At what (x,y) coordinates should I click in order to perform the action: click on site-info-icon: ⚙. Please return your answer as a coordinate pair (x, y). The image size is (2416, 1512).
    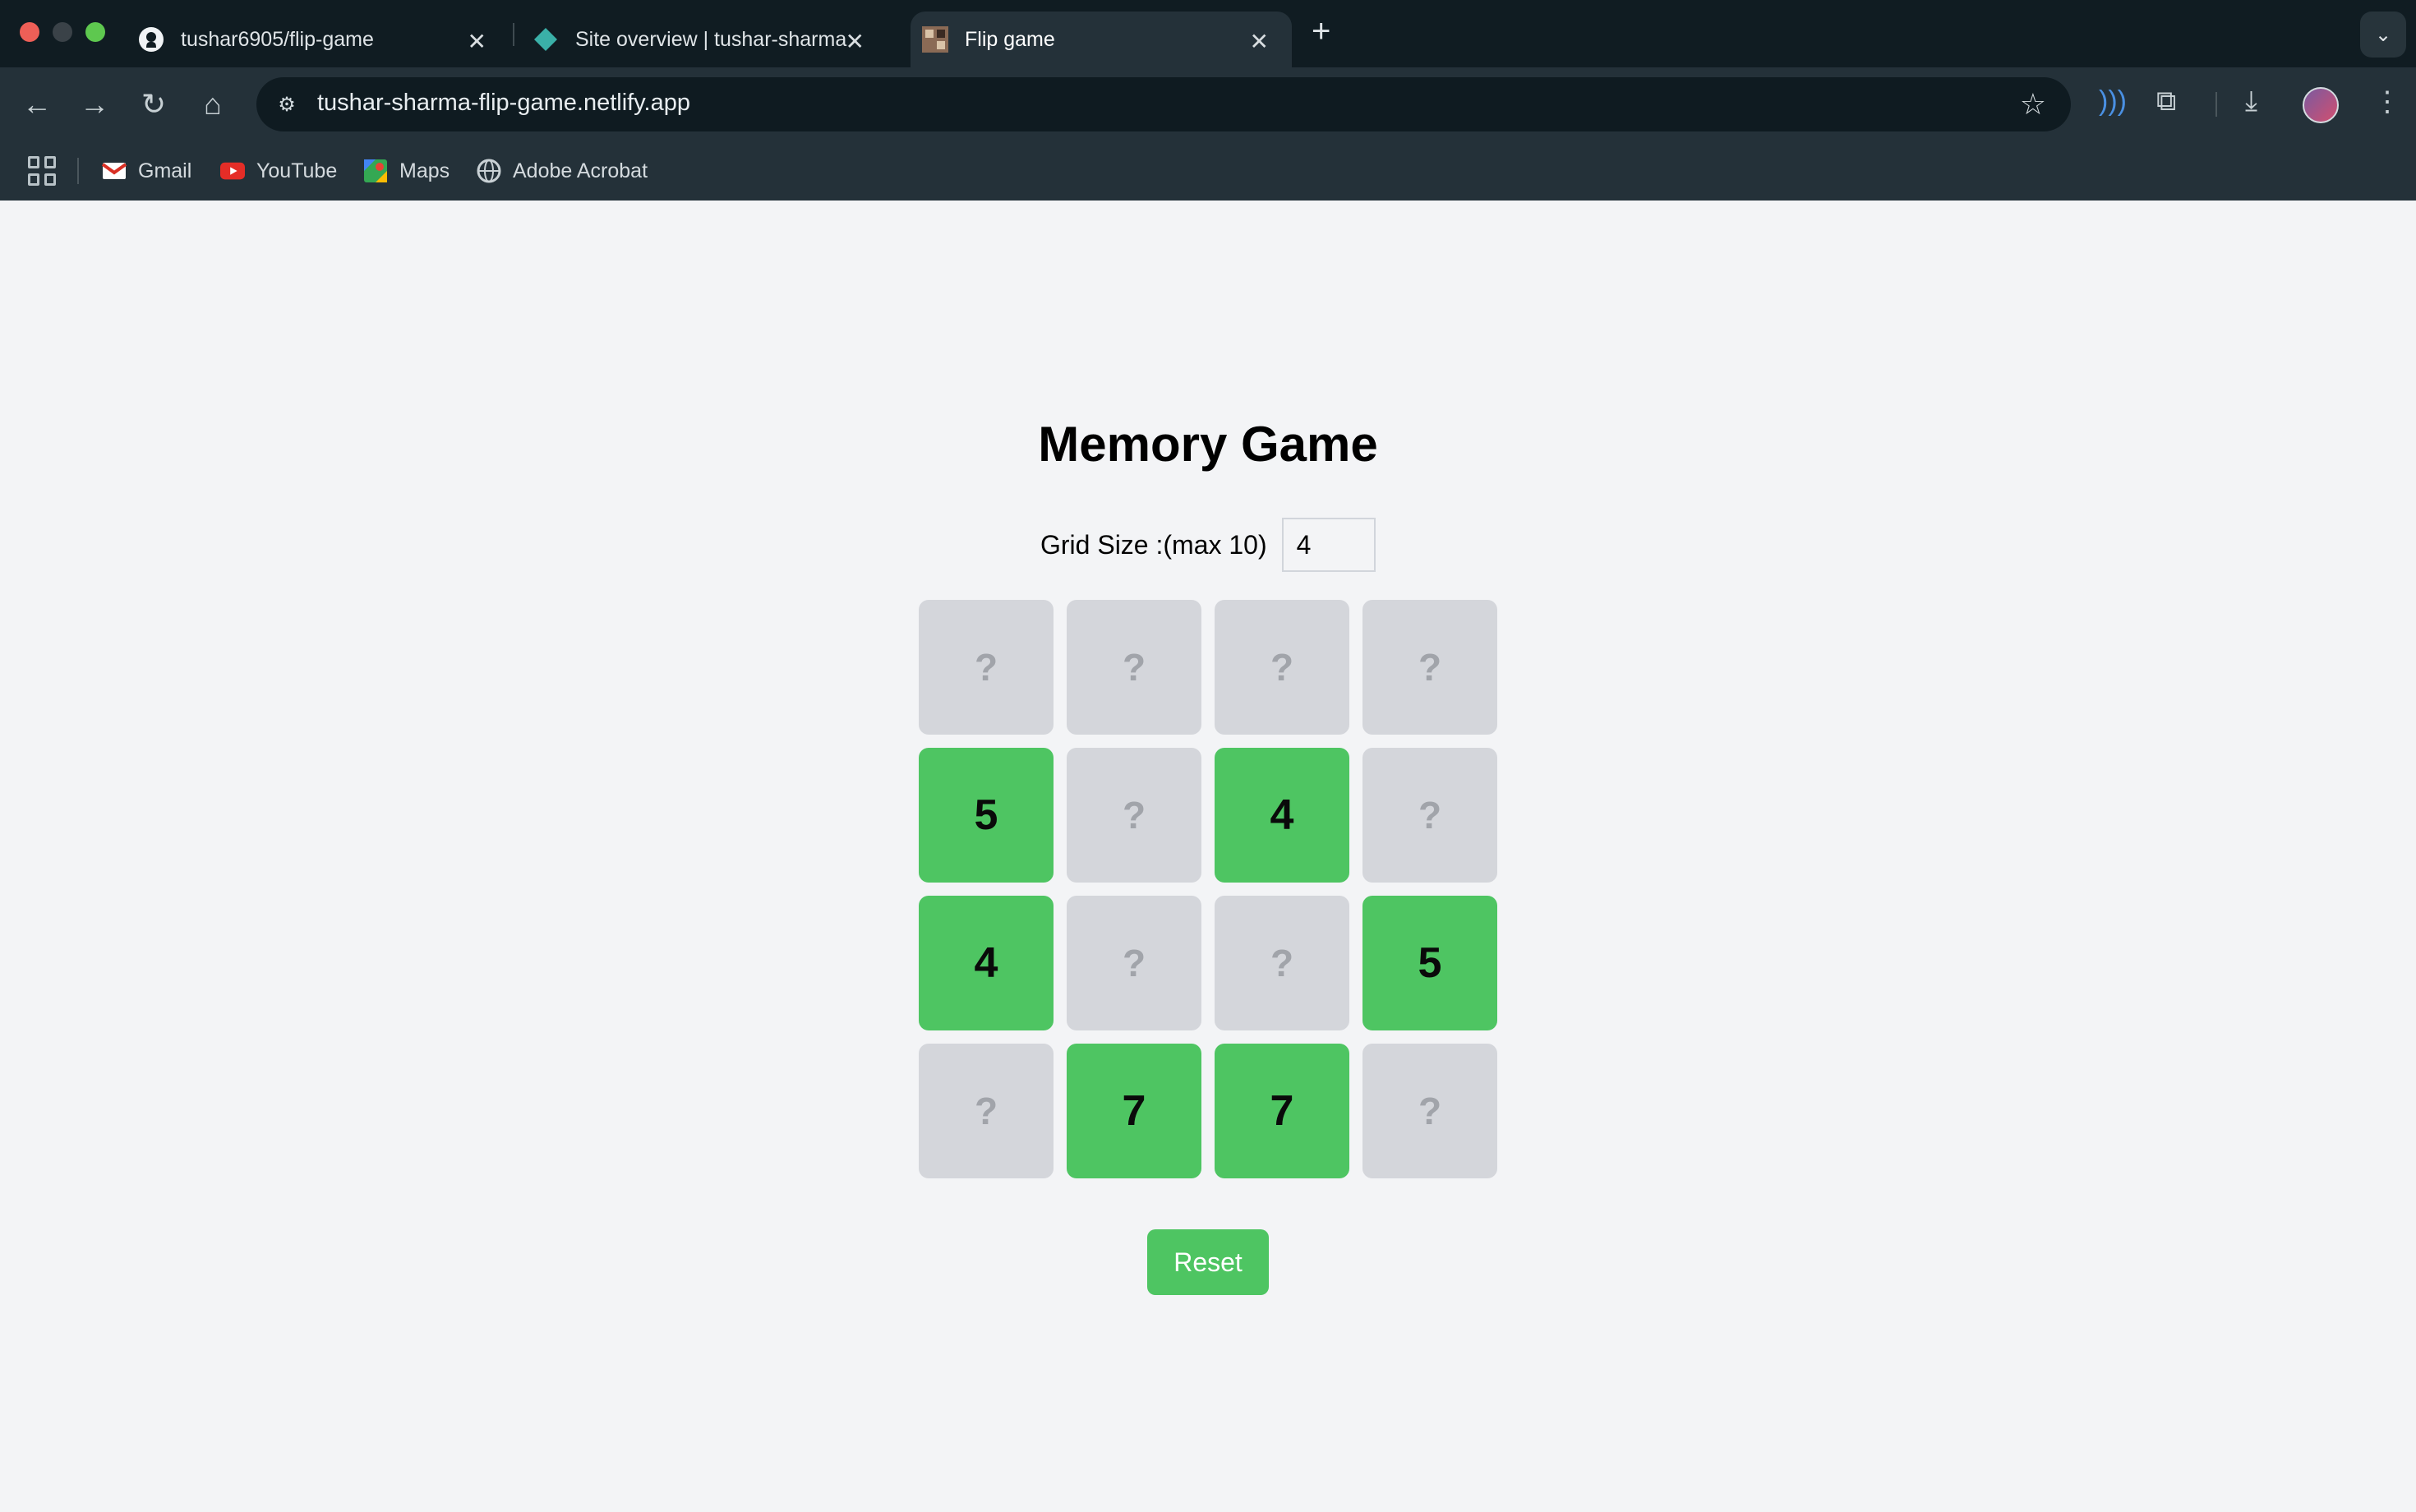
    Looking at the image, I should click on (286, 105).